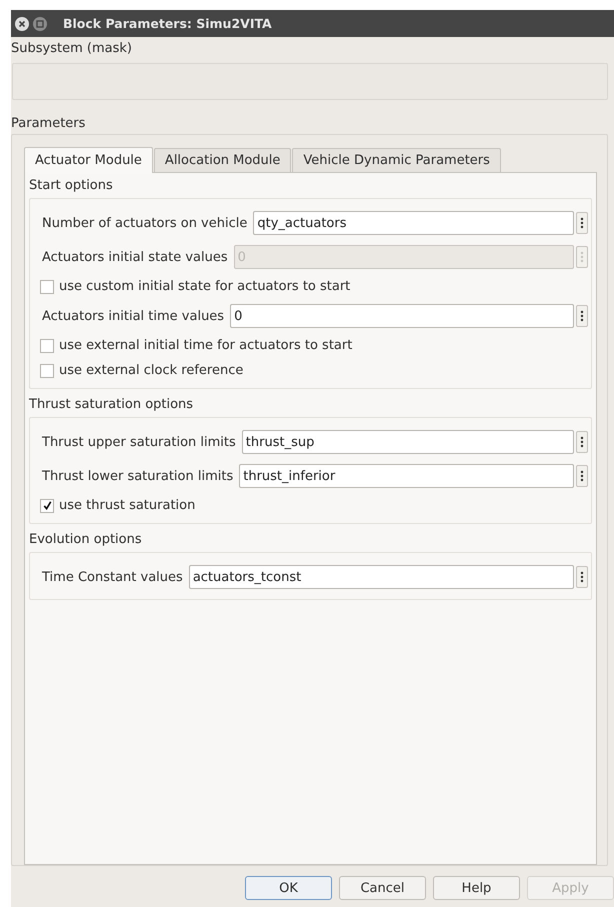  Describe the element at coordinates (86, 540) in the screenshot. I see `group-title: Evolution options` at that location.